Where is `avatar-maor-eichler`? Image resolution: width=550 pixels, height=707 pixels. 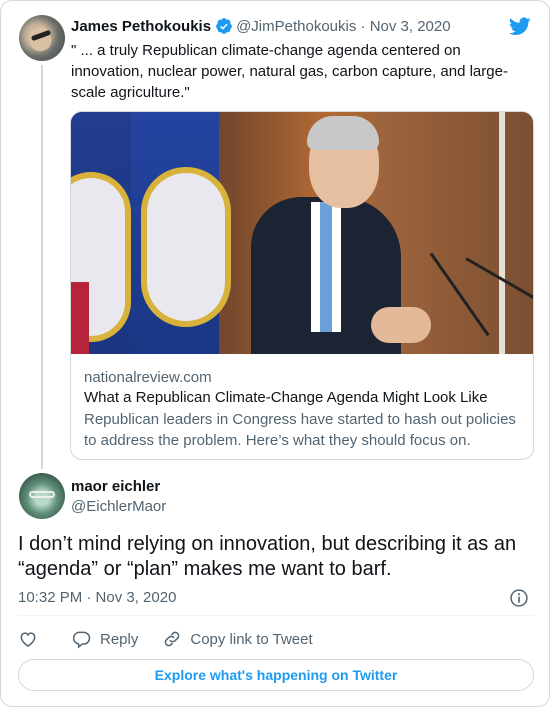
avatar-maor-eichler is located at coordinates (42, 496).